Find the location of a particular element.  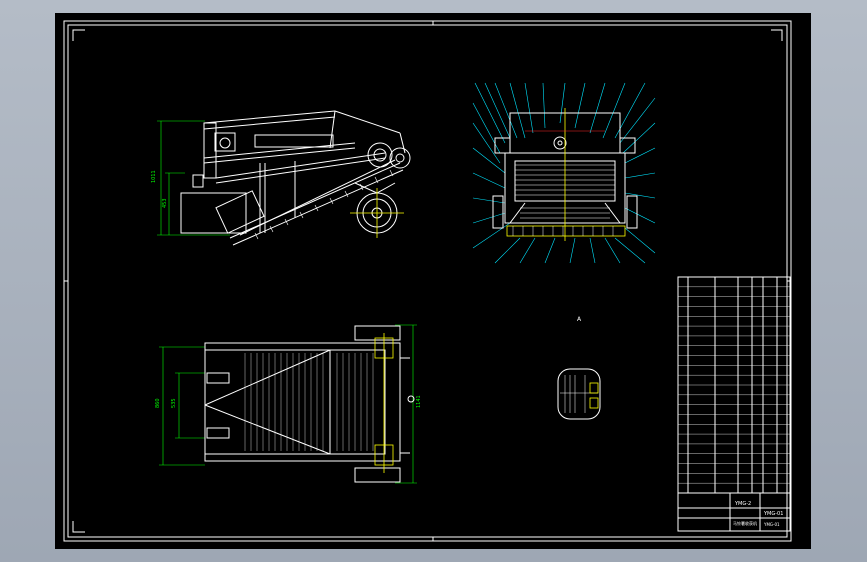

front-view is located at coordinates (564, 173).